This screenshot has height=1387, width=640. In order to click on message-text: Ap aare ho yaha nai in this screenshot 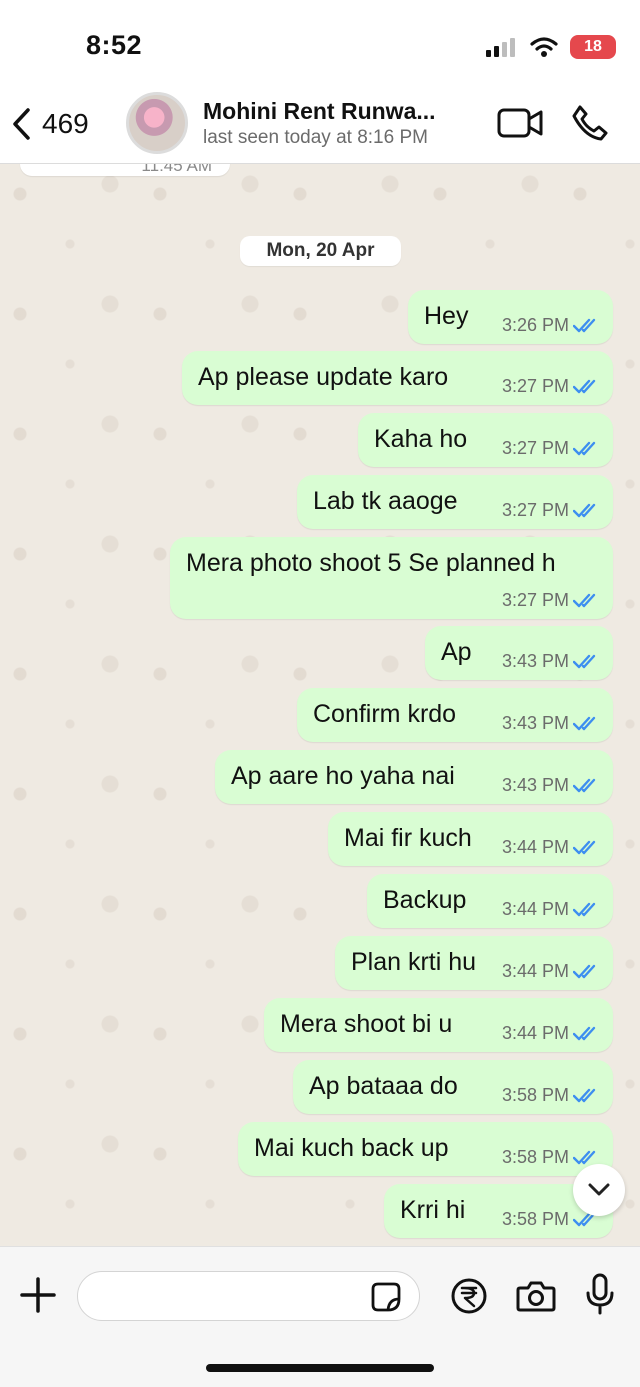, I will do `click(343, 776)`.